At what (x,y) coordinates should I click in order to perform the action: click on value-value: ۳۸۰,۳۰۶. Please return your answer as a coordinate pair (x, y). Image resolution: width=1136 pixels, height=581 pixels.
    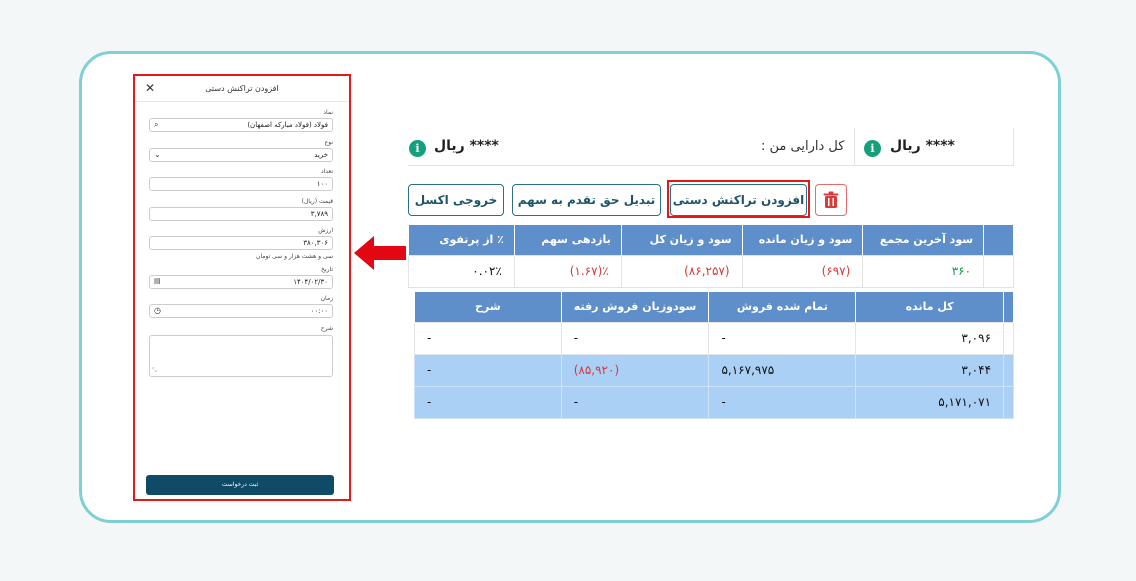
    Looking at the image, I should click on (315, 243).